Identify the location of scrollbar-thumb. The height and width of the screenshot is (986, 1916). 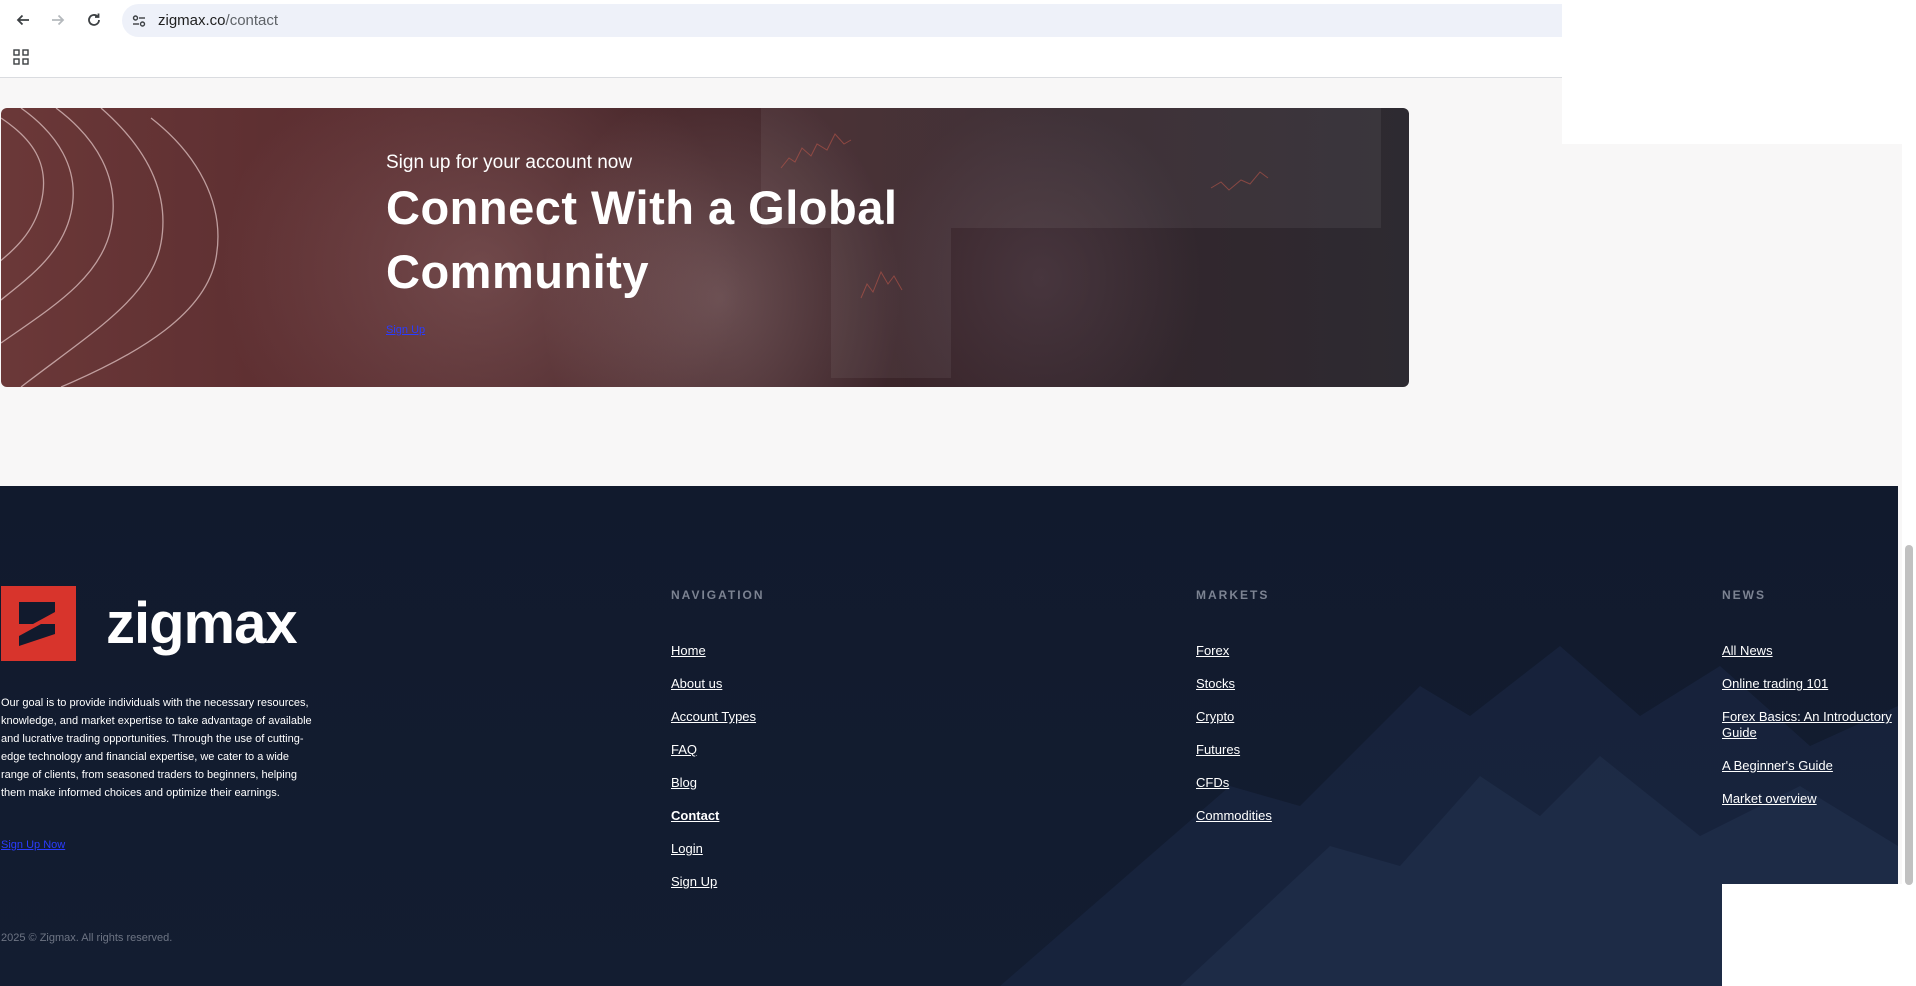
(1909, 715).